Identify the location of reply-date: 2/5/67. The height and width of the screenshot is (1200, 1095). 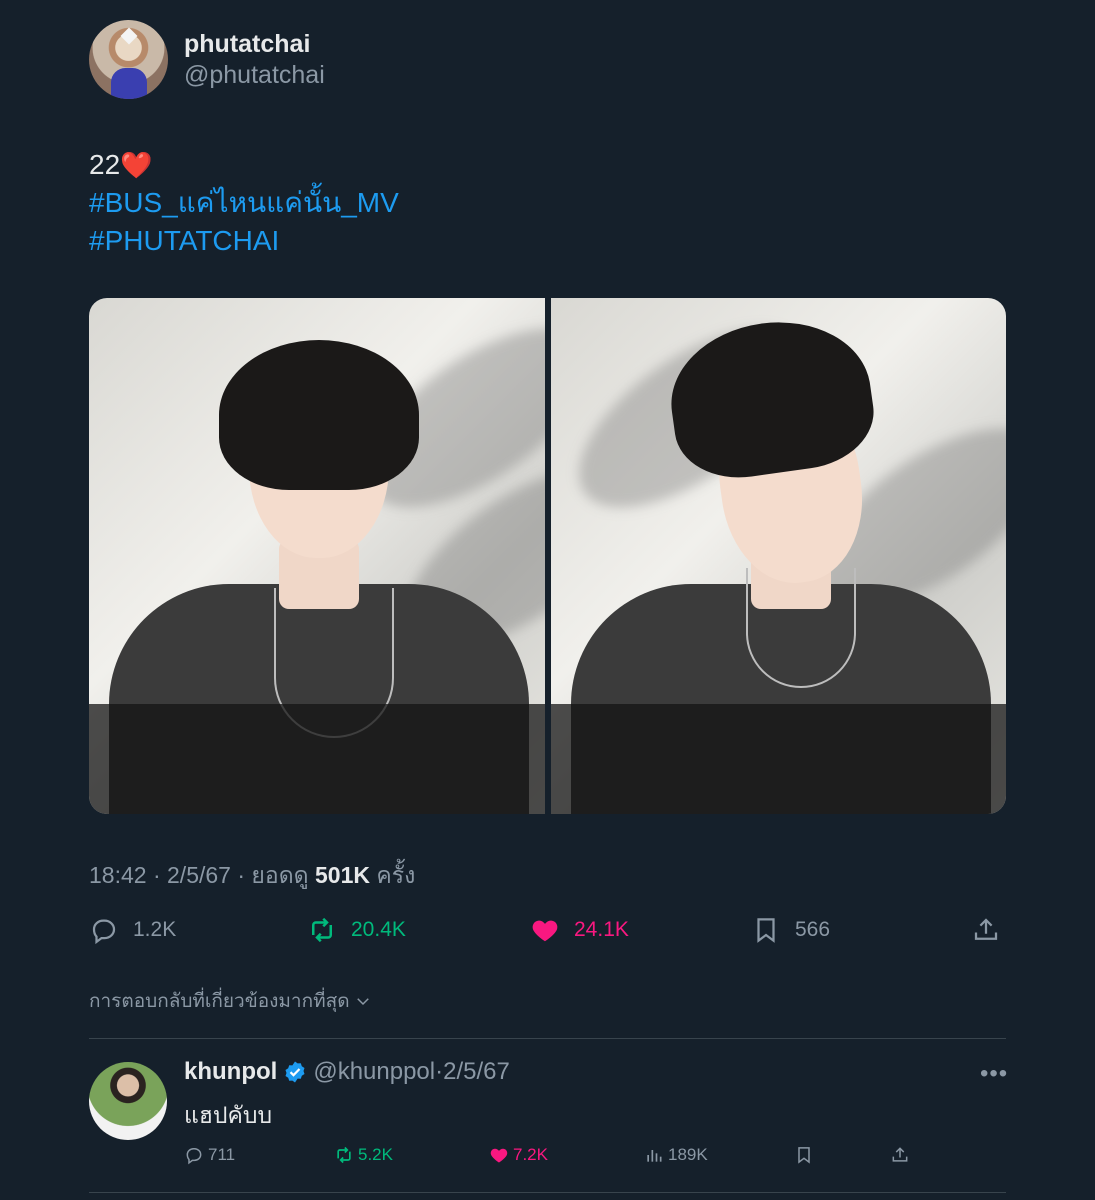
(476, 1072).